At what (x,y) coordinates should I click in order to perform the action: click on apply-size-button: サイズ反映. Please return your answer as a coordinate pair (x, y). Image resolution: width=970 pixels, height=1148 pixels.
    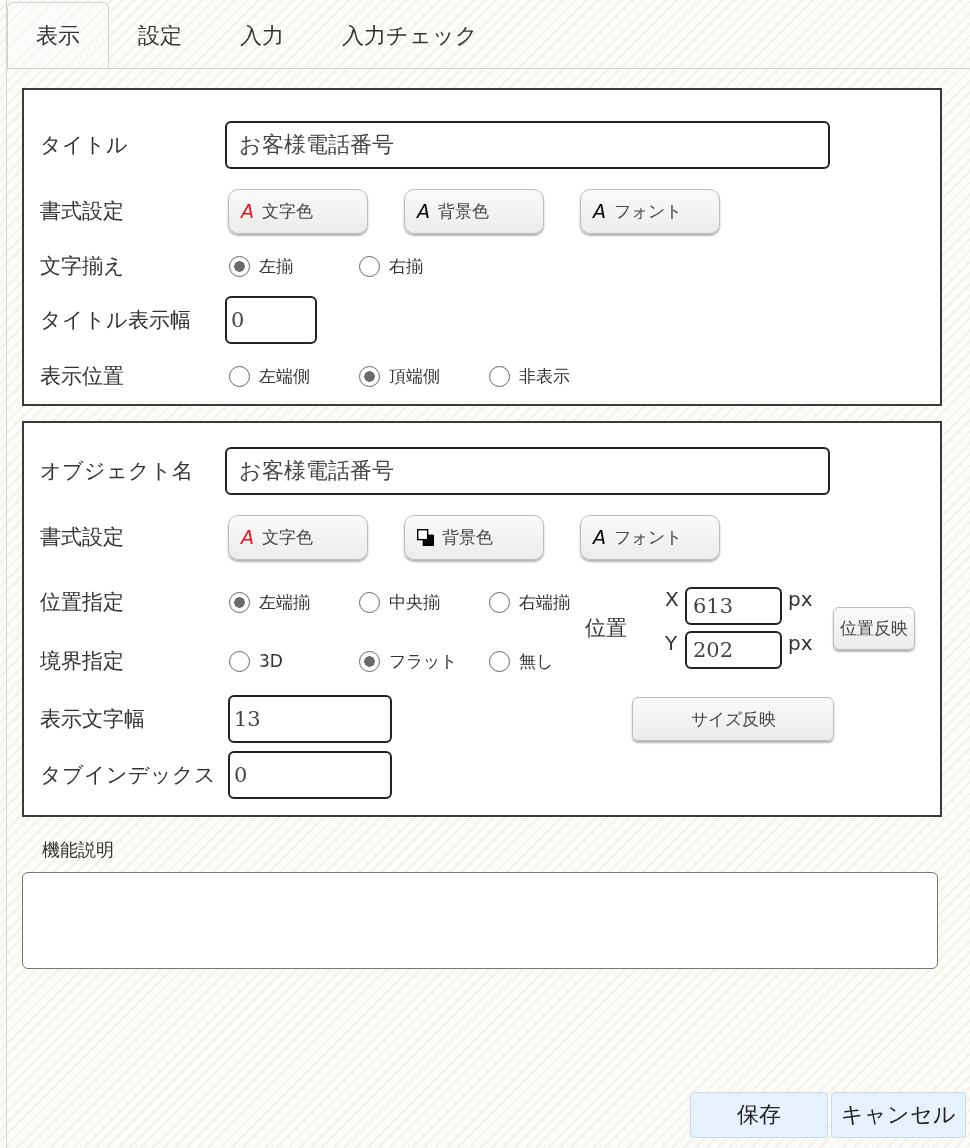
    Looking at the image, I should click on (733, 719).